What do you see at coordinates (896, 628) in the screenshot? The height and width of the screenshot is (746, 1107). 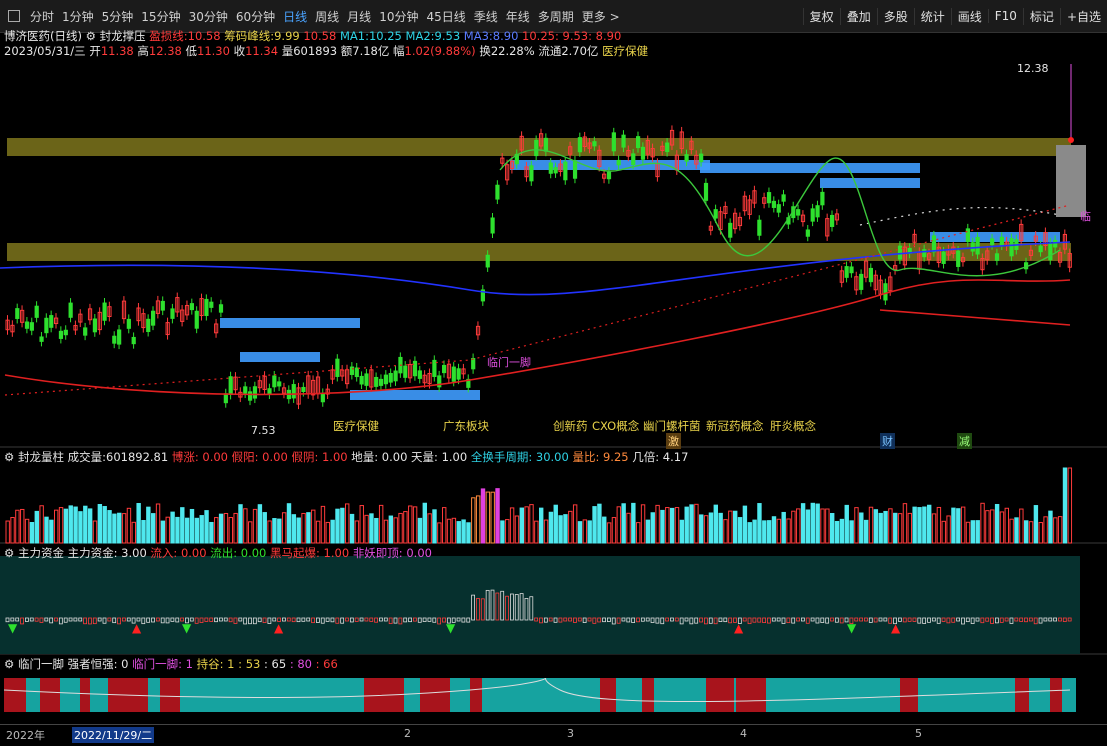 I see `buy-triangle-icon: ▲` at bounding box center [896, 628].